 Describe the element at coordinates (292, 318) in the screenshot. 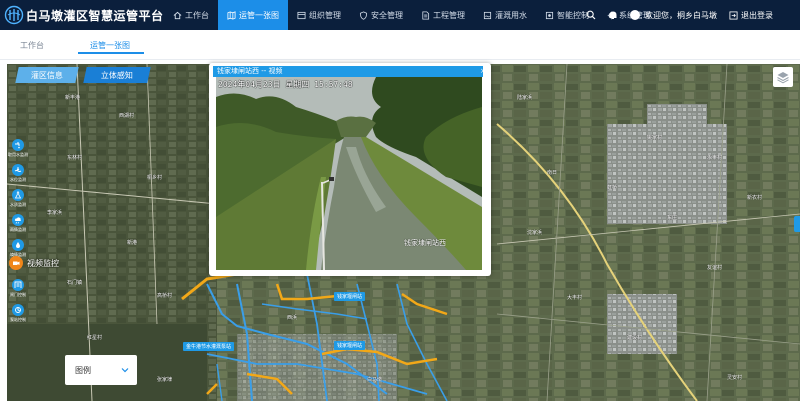

I see `place-name: 西浜` at that location.